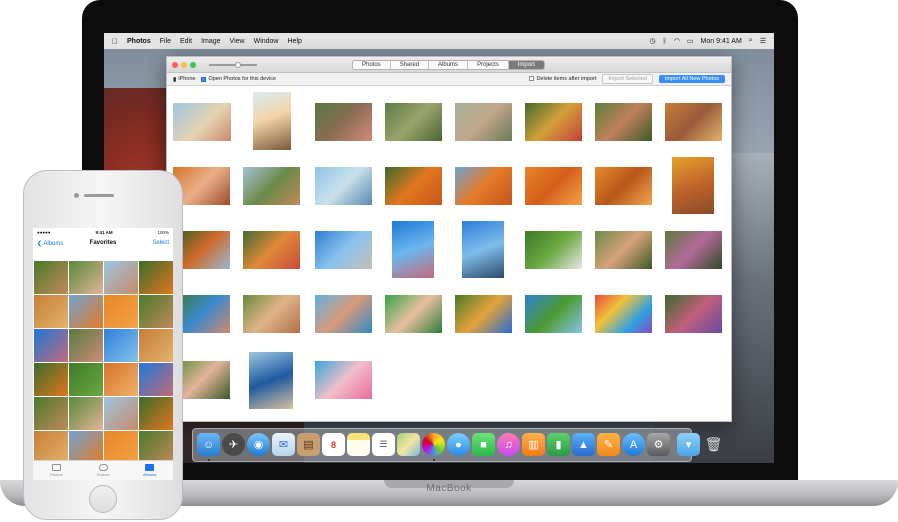  Describe the element at coordinates (713, 444) in the screenshot. I see `trash-icon: 🗑` at that location.